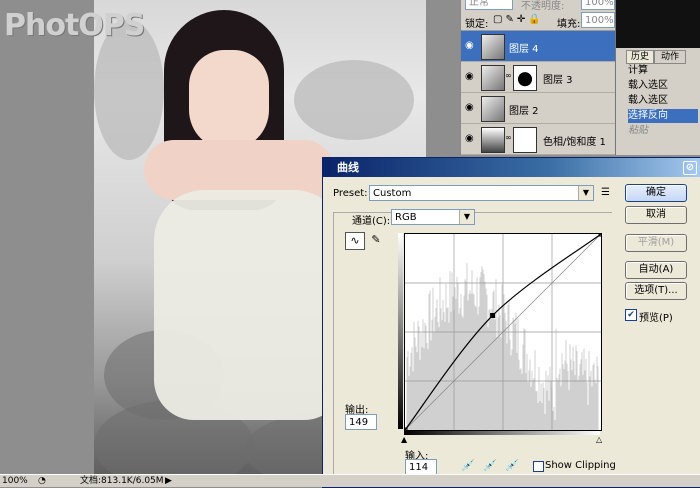 This screenshot has width=700, height=488. What do you see at coordinates (433, 217) in the screenshot?
I see `channel-select: RGB ▼` at bounding box center [433, 217].